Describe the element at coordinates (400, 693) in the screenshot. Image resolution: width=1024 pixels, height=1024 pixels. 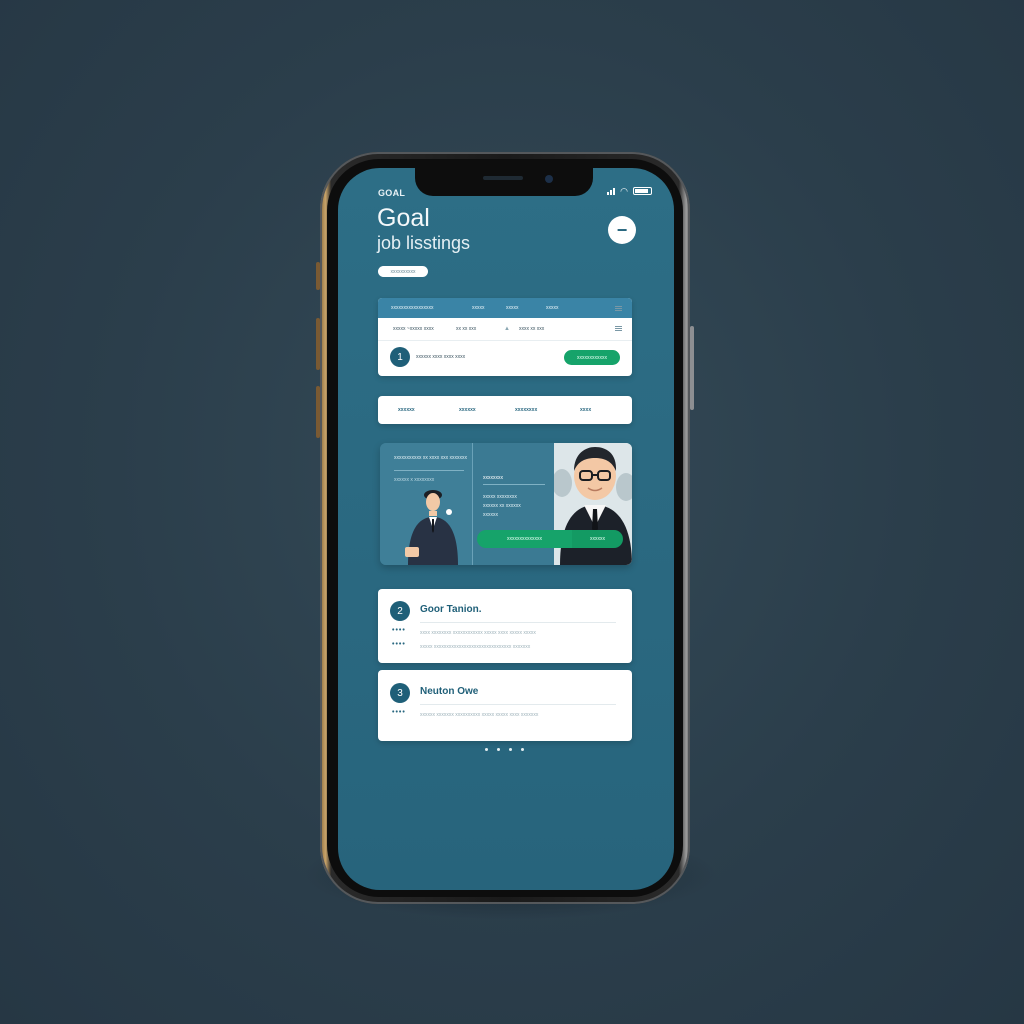
I see `rank-badge: 3` at that location.